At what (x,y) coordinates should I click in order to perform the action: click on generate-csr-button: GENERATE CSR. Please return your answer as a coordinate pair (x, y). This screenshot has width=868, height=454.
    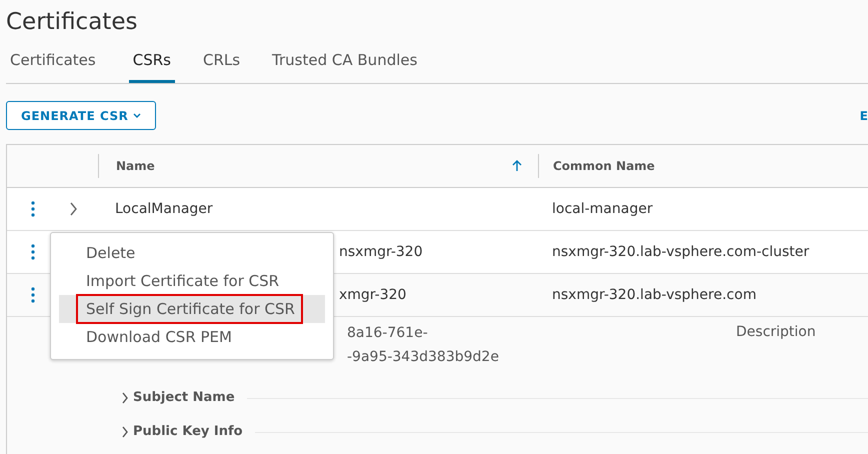
    Looking at the image, I should click on (81, 115).